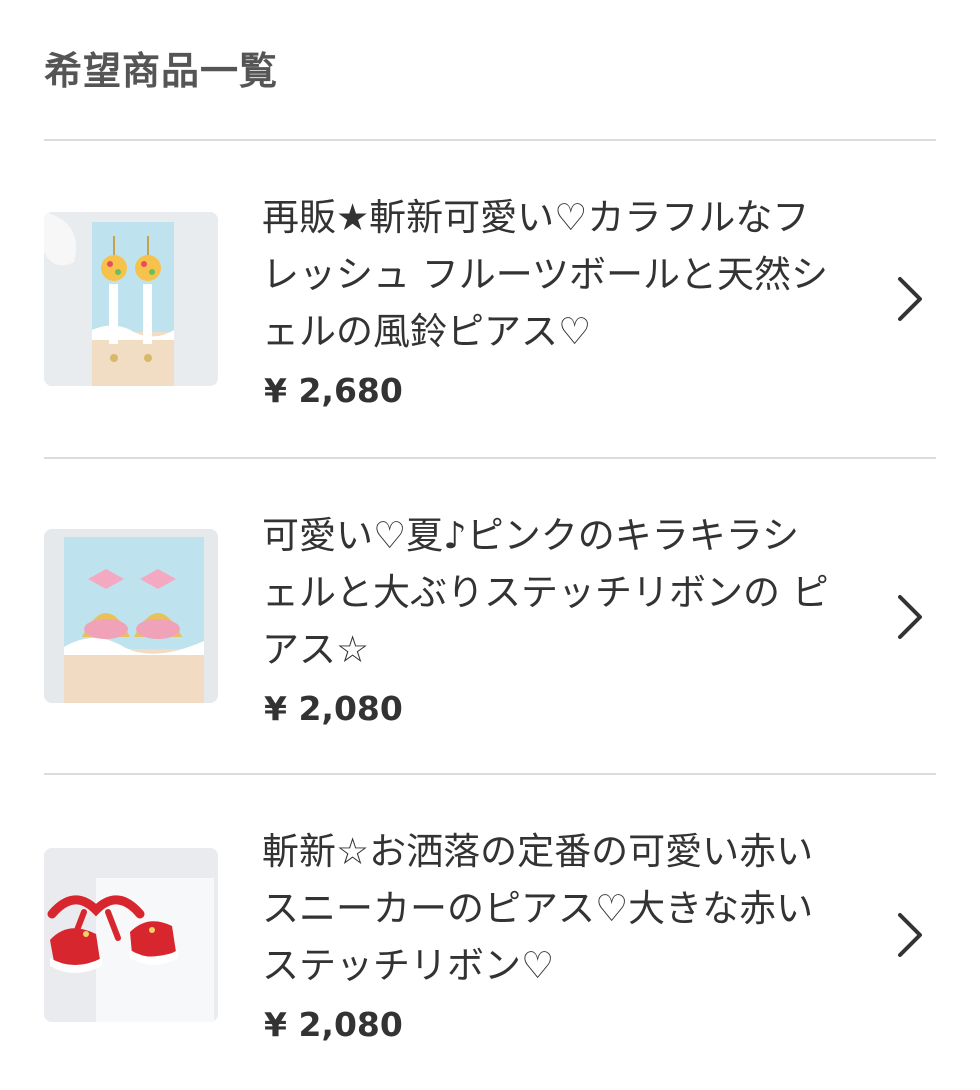 Image resolution: width=980 pixels, height=1090 pixels. Describe the element at coordinates (547, 274) in the screenshot. I see `product-title: 再販★斬新可愛い♡カラフルなフレッシュ フルーツボールと天然シェルの風鈴ピアス♡` at that location.